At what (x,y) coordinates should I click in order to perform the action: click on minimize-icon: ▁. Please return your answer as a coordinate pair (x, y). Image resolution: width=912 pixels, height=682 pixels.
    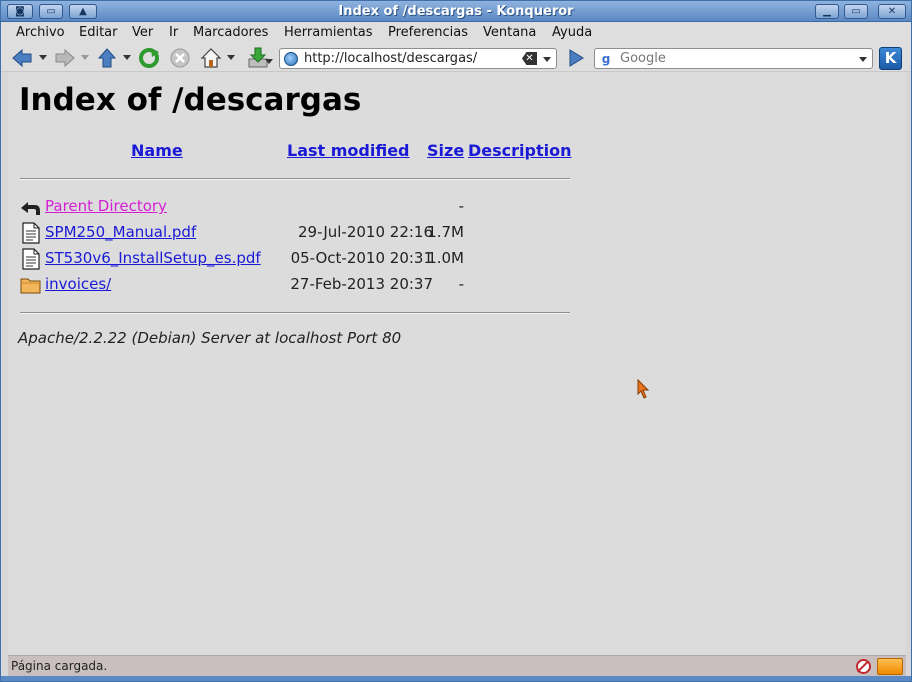
    Looking at the image, I should click on (827, 11).